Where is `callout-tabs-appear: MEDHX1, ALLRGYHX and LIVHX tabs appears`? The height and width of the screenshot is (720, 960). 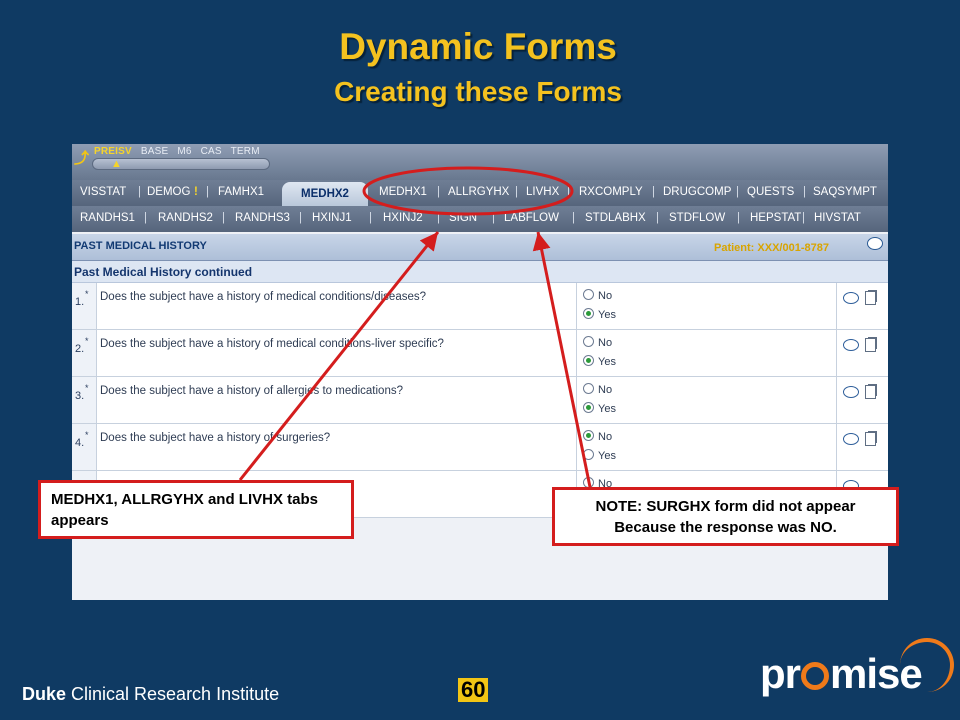
callout-tabs-appear: MEDHX1, ALLRGYHX and LIVHX tabs appears is located at coordinates (196, 509).